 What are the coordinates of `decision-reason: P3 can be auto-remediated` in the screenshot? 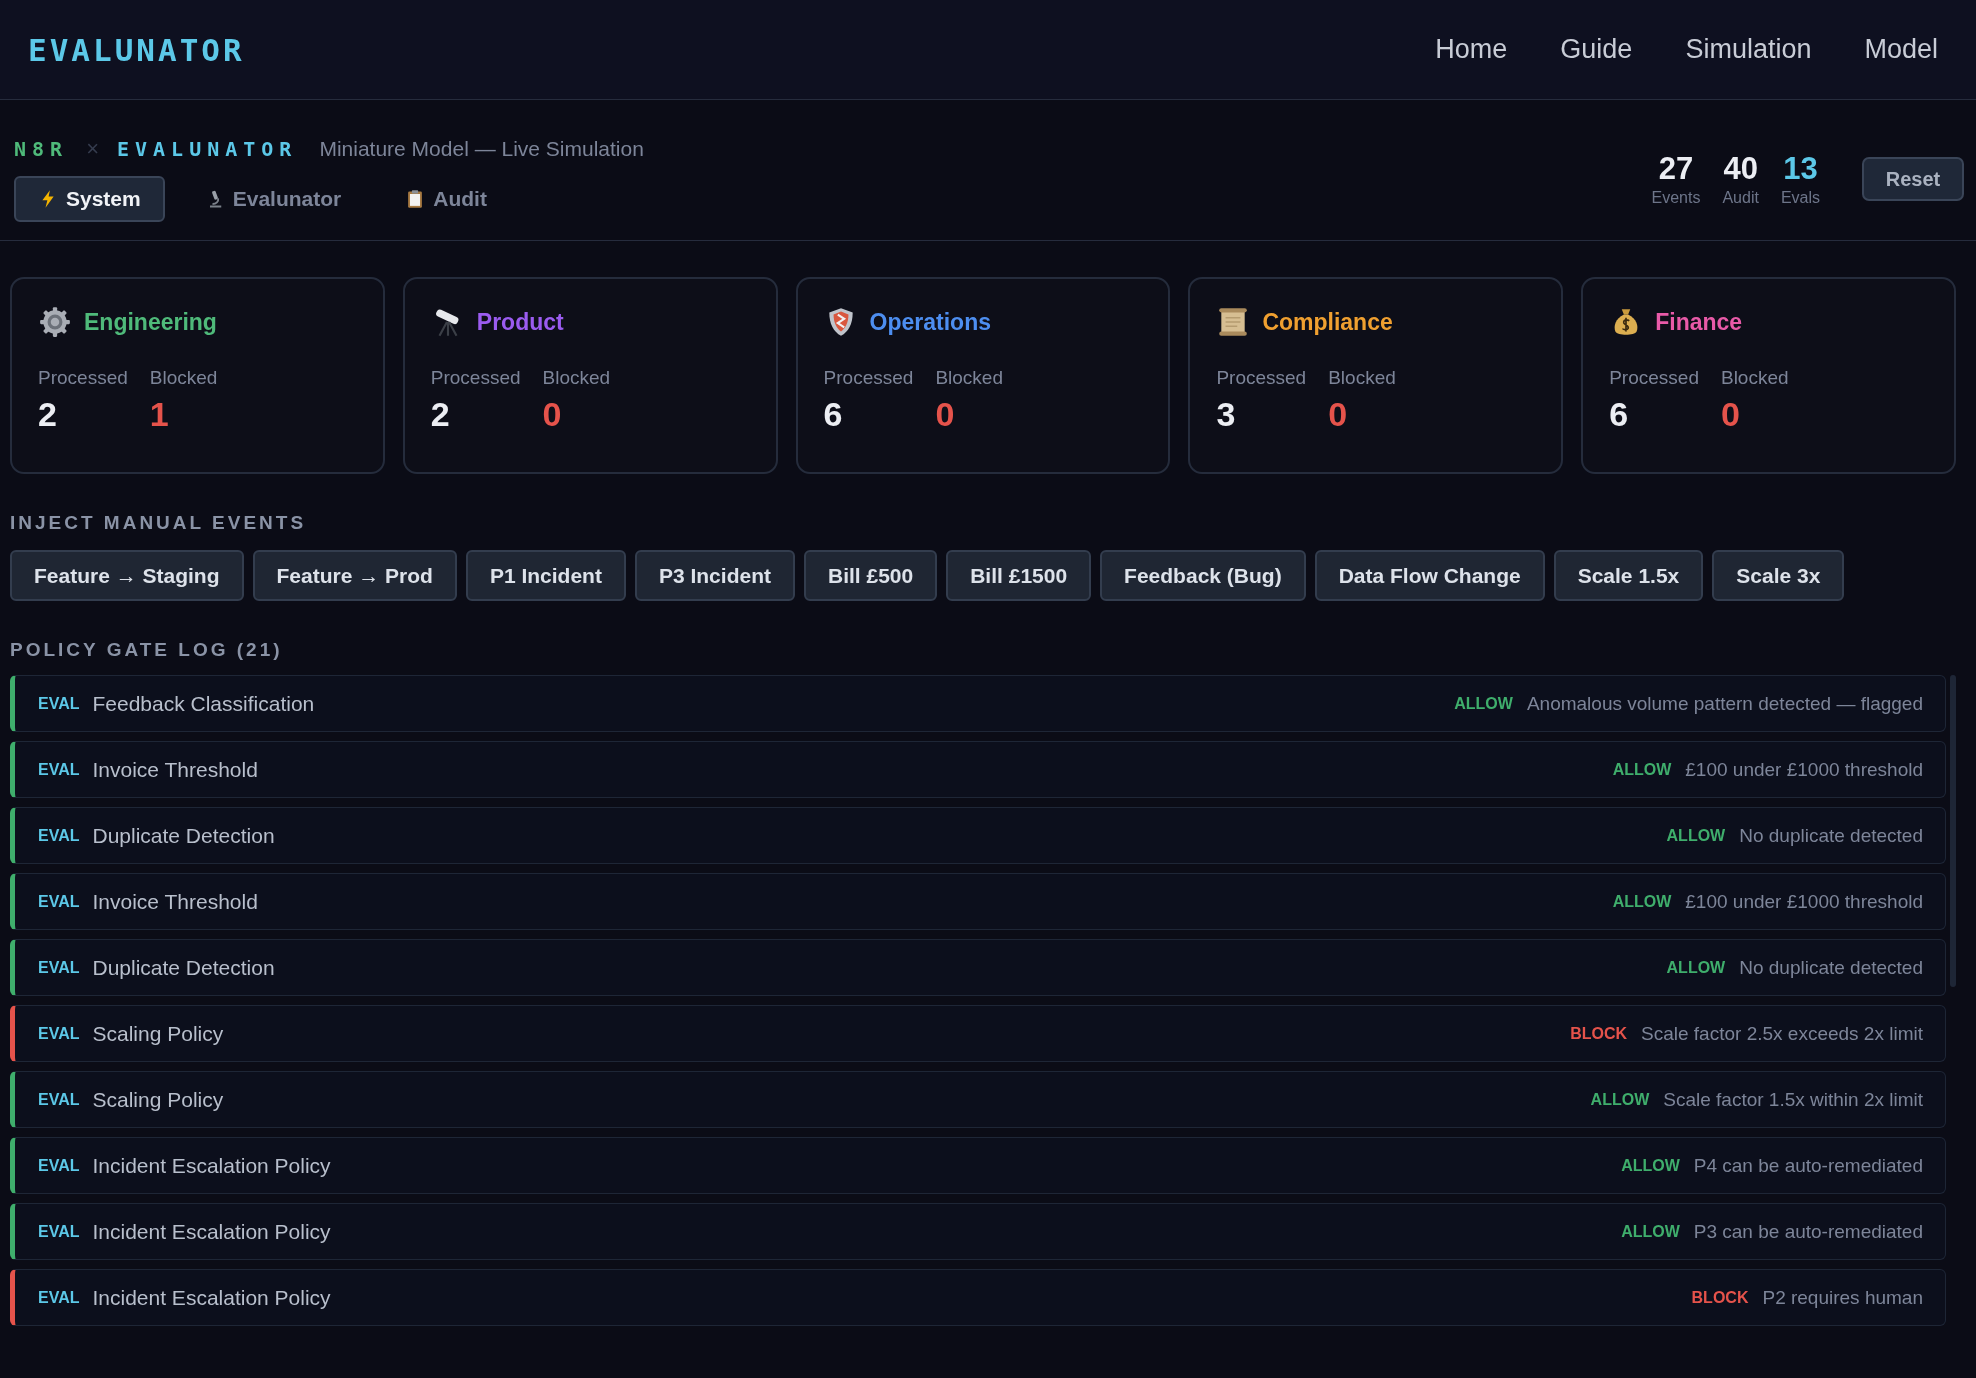 It's located at (1808, 1231).